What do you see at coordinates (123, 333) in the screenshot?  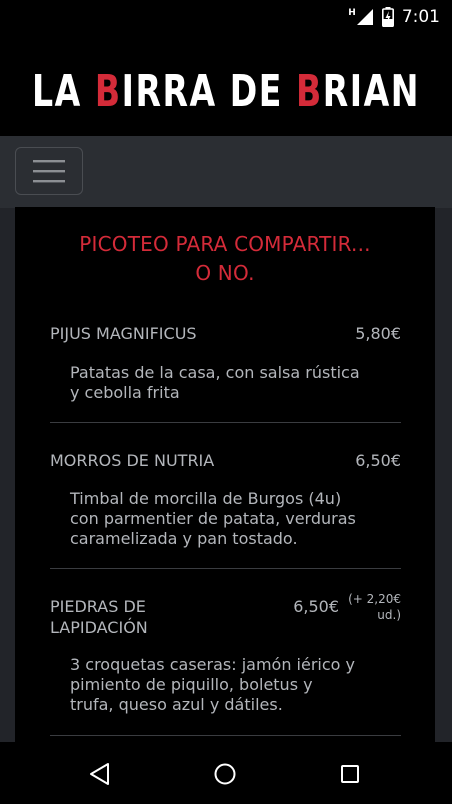 I see `item-name: PIJUS MAGNIFICUS` at bounding box center [123, 333].